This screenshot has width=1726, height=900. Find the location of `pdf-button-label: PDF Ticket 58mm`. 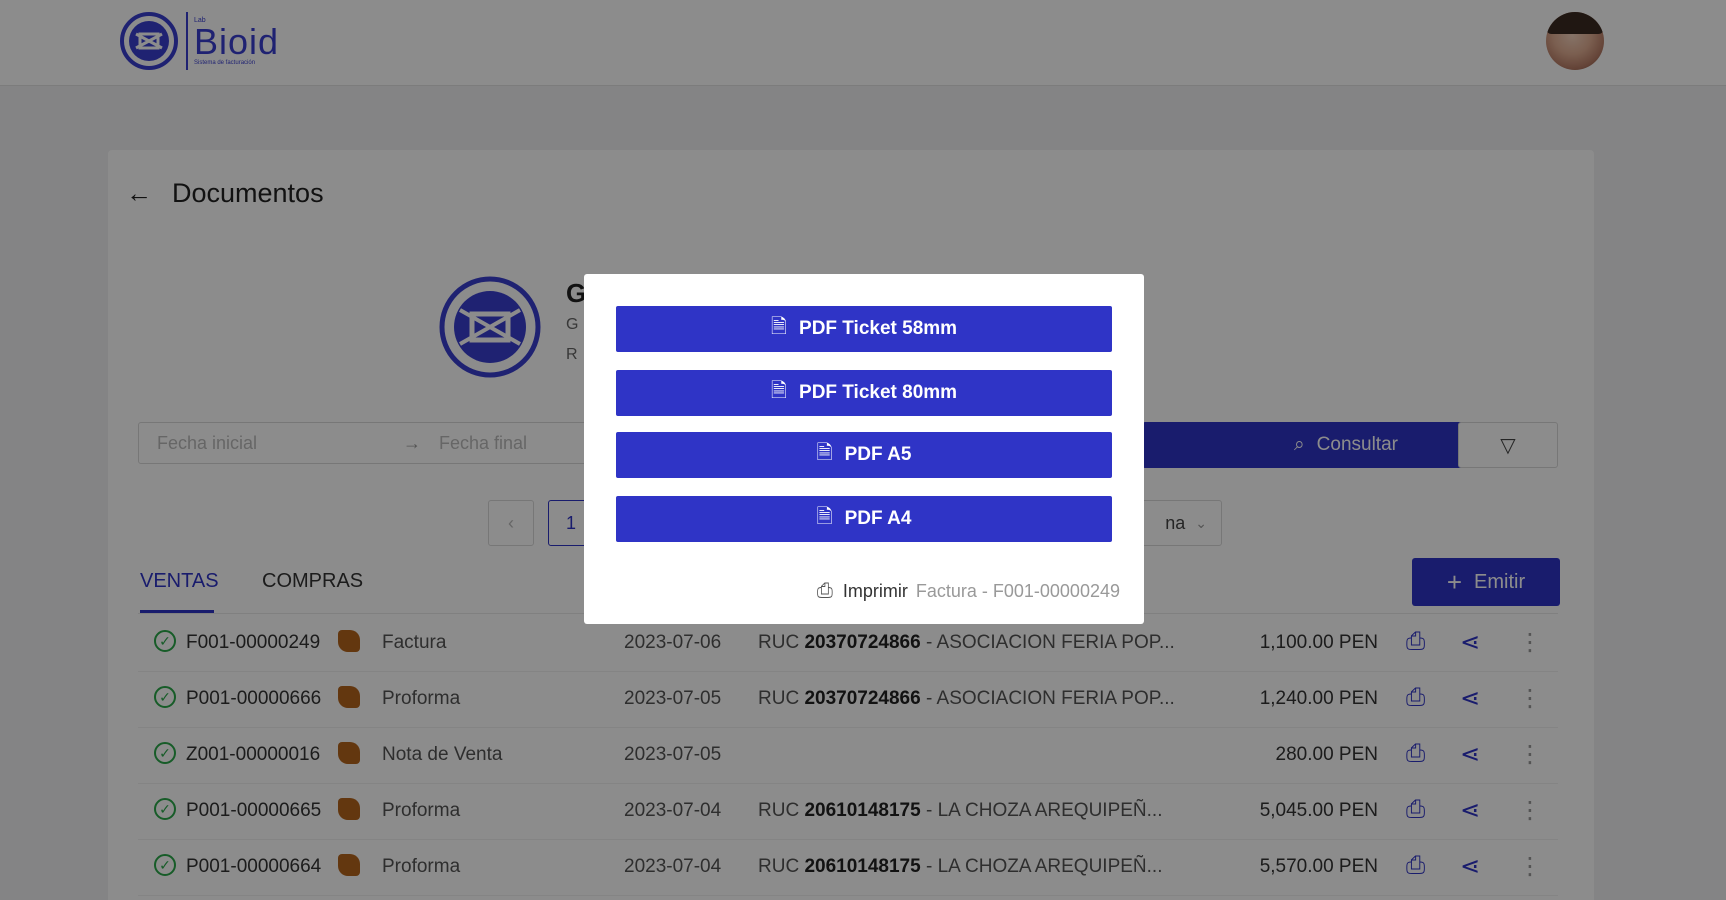

pdf-button-label: PDF Ticket 58mm is located at coordinates (878, 328).